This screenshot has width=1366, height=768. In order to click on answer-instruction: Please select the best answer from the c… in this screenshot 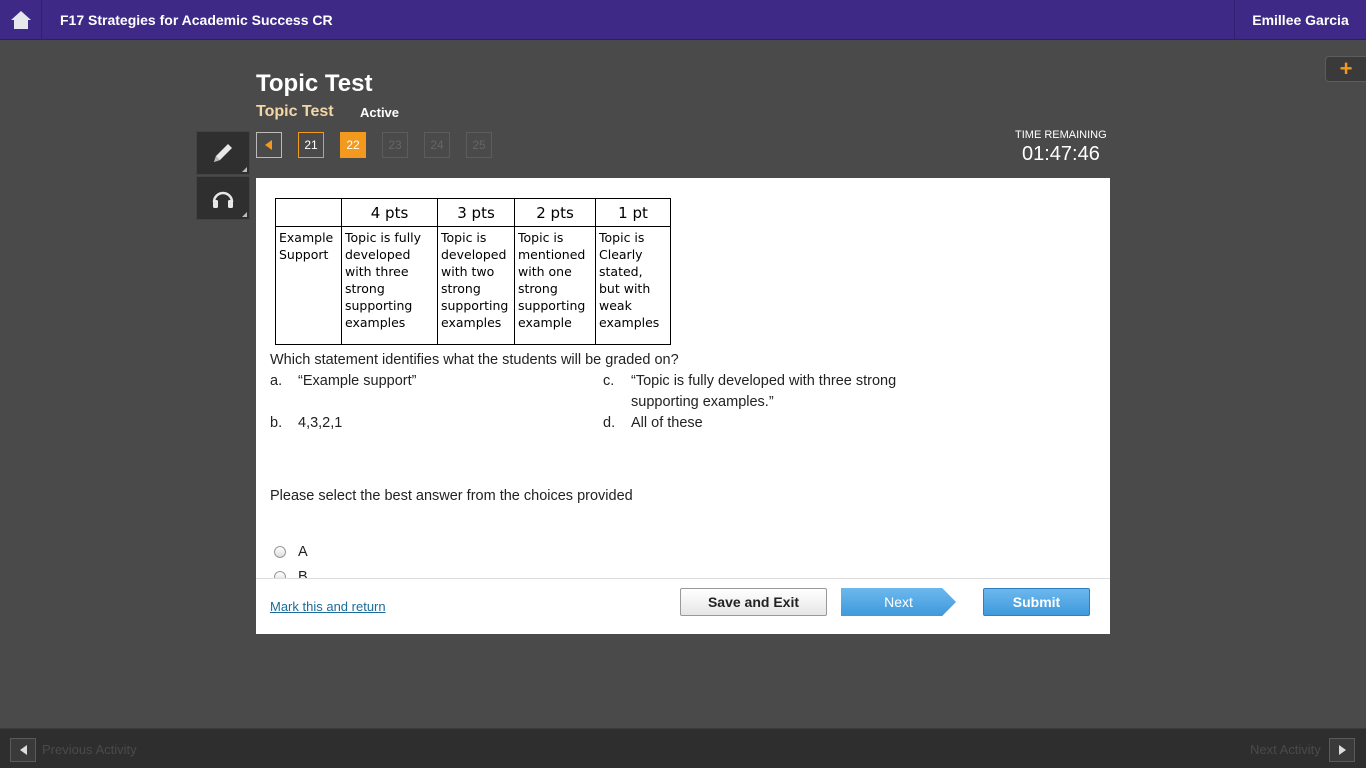, I will do `click(451, 496)`.